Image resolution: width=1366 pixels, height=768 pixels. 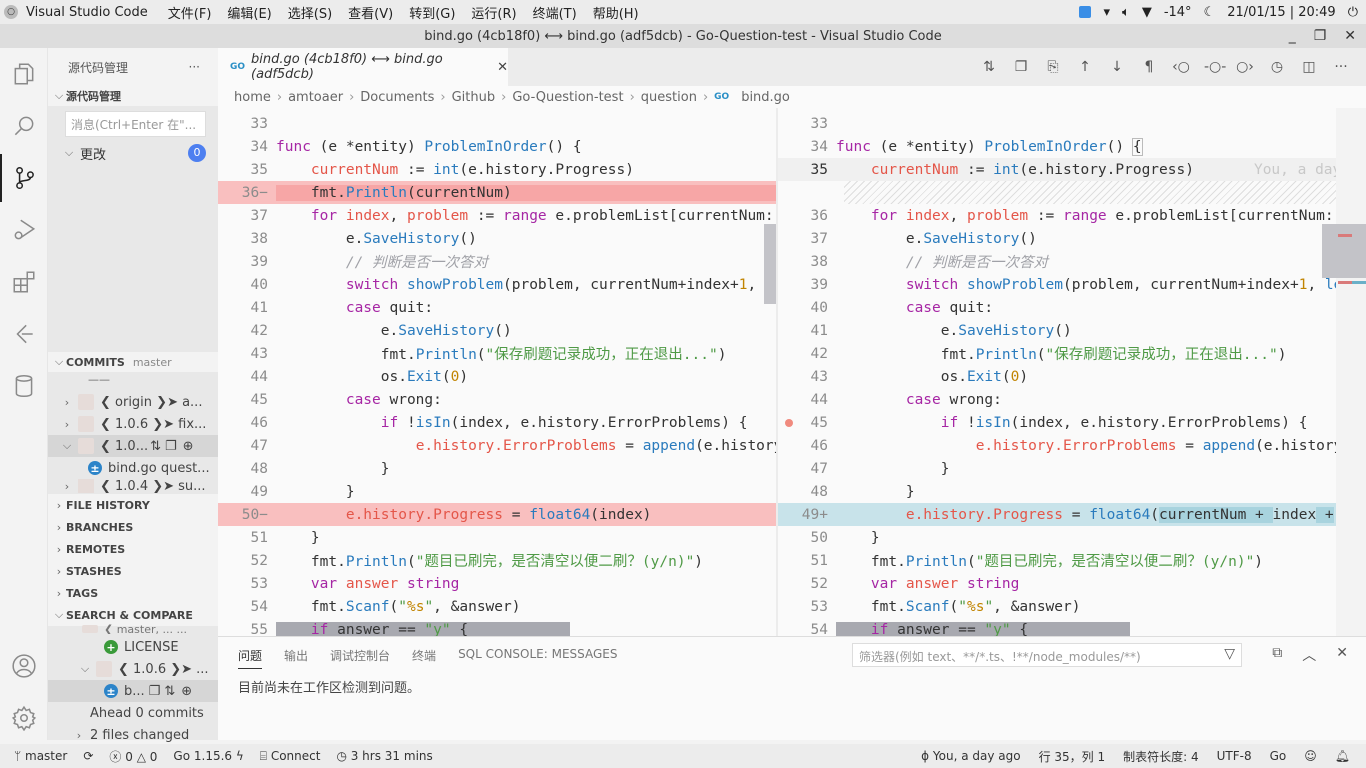 What do you see at coordinates (252, 97) in the screenshot?
I see `breadcrumb-item: home` at bounding box center [252, 97].